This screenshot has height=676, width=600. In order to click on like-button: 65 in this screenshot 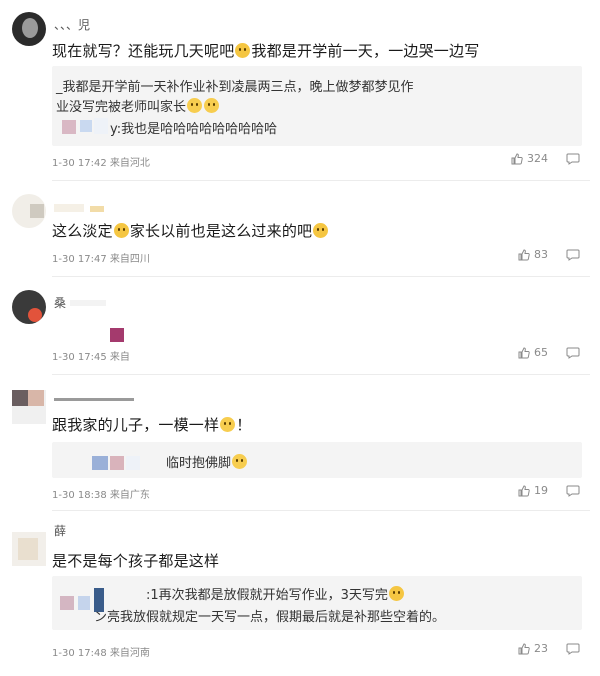, I will do `click(533, 352)`.